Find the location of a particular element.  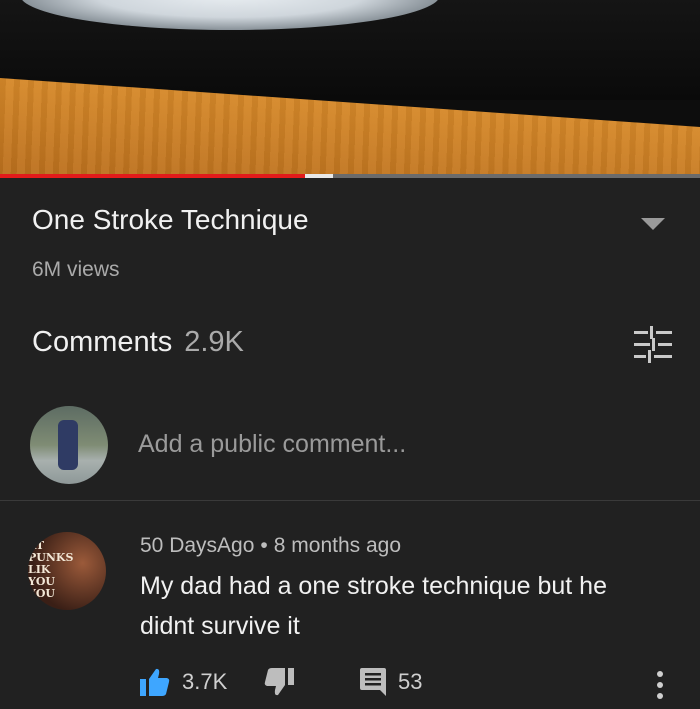

thumbs-down-icon is located at coordinates (279, 682).